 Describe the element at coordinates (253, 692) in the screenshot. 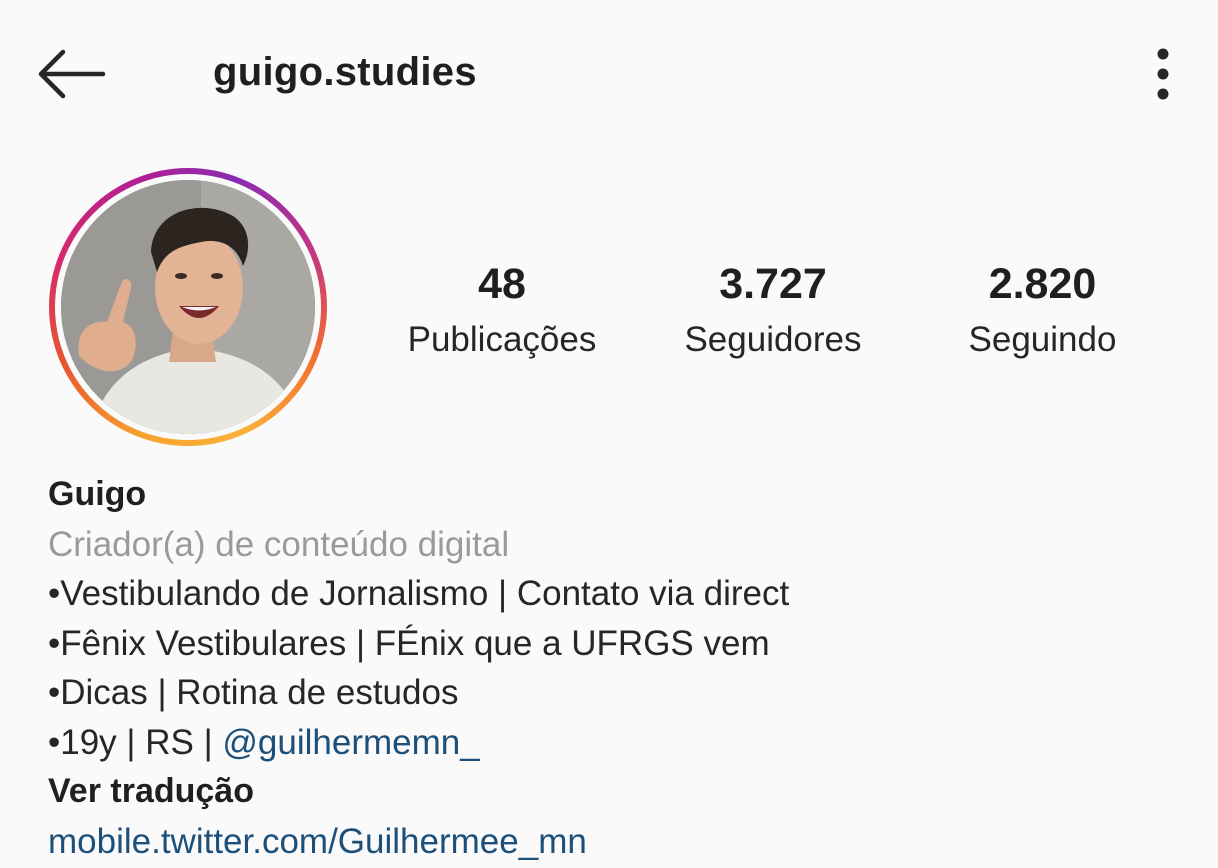

I see `bio-line: •Dicas | Rotina de estudos` at that location.